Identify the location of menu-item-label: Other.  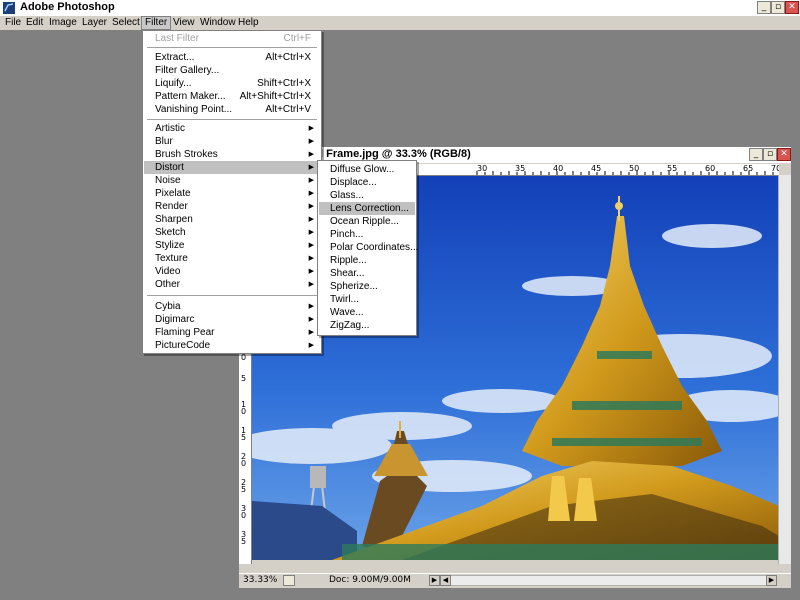
(168, 284).